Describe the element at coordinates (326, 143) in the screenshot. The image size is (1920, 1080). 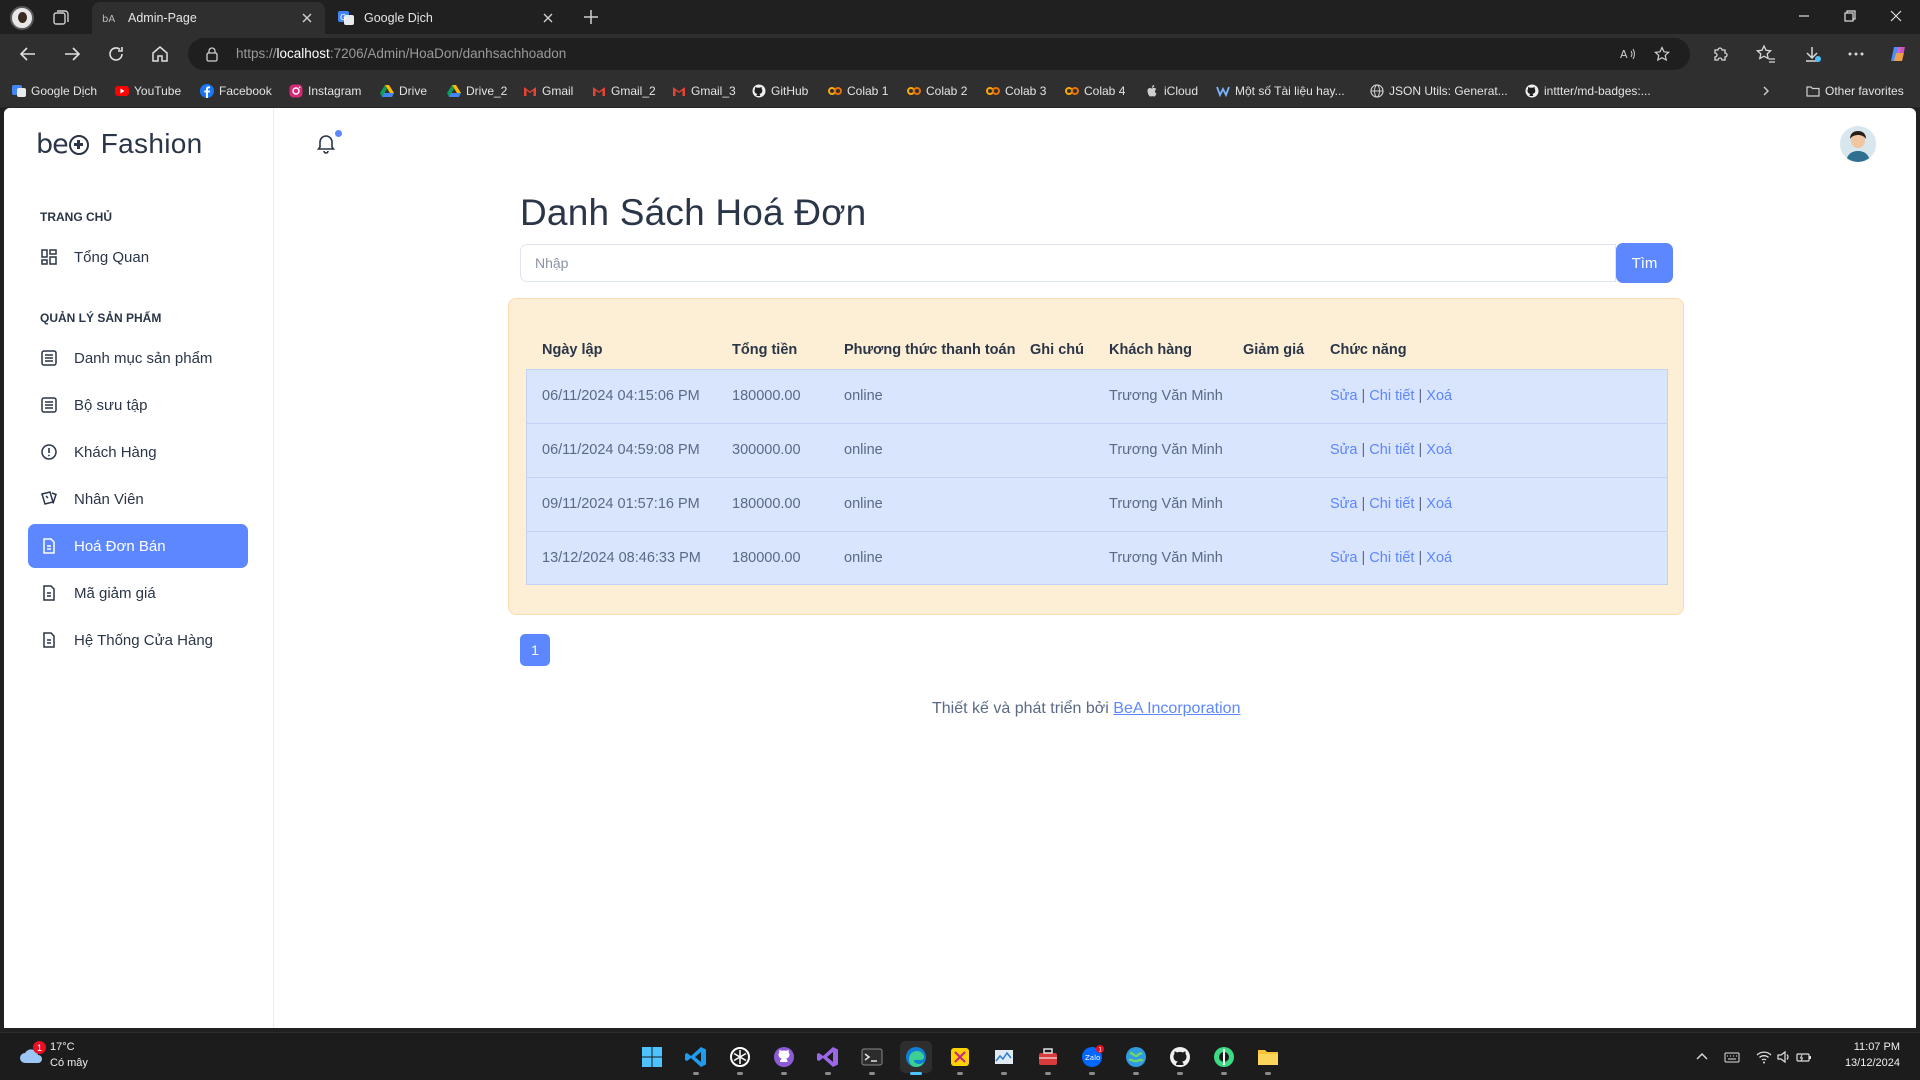
I see `notification-bell-icon` at that location.